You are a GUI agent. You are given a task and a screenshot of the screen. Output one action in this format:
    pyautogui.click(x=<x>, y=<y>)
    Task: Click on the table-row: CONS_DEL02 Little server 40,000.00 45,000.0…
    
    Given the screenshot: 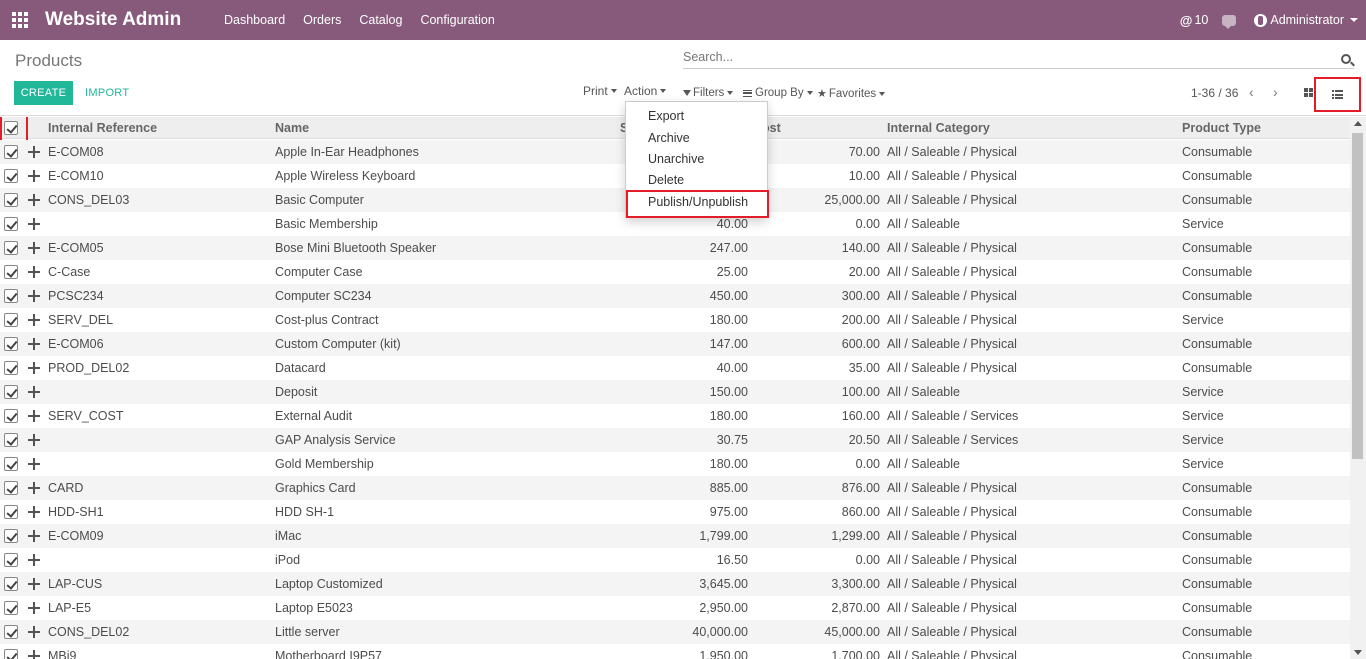 What is the action you would take?
    pyautogui.click(x=675, y=632)
    